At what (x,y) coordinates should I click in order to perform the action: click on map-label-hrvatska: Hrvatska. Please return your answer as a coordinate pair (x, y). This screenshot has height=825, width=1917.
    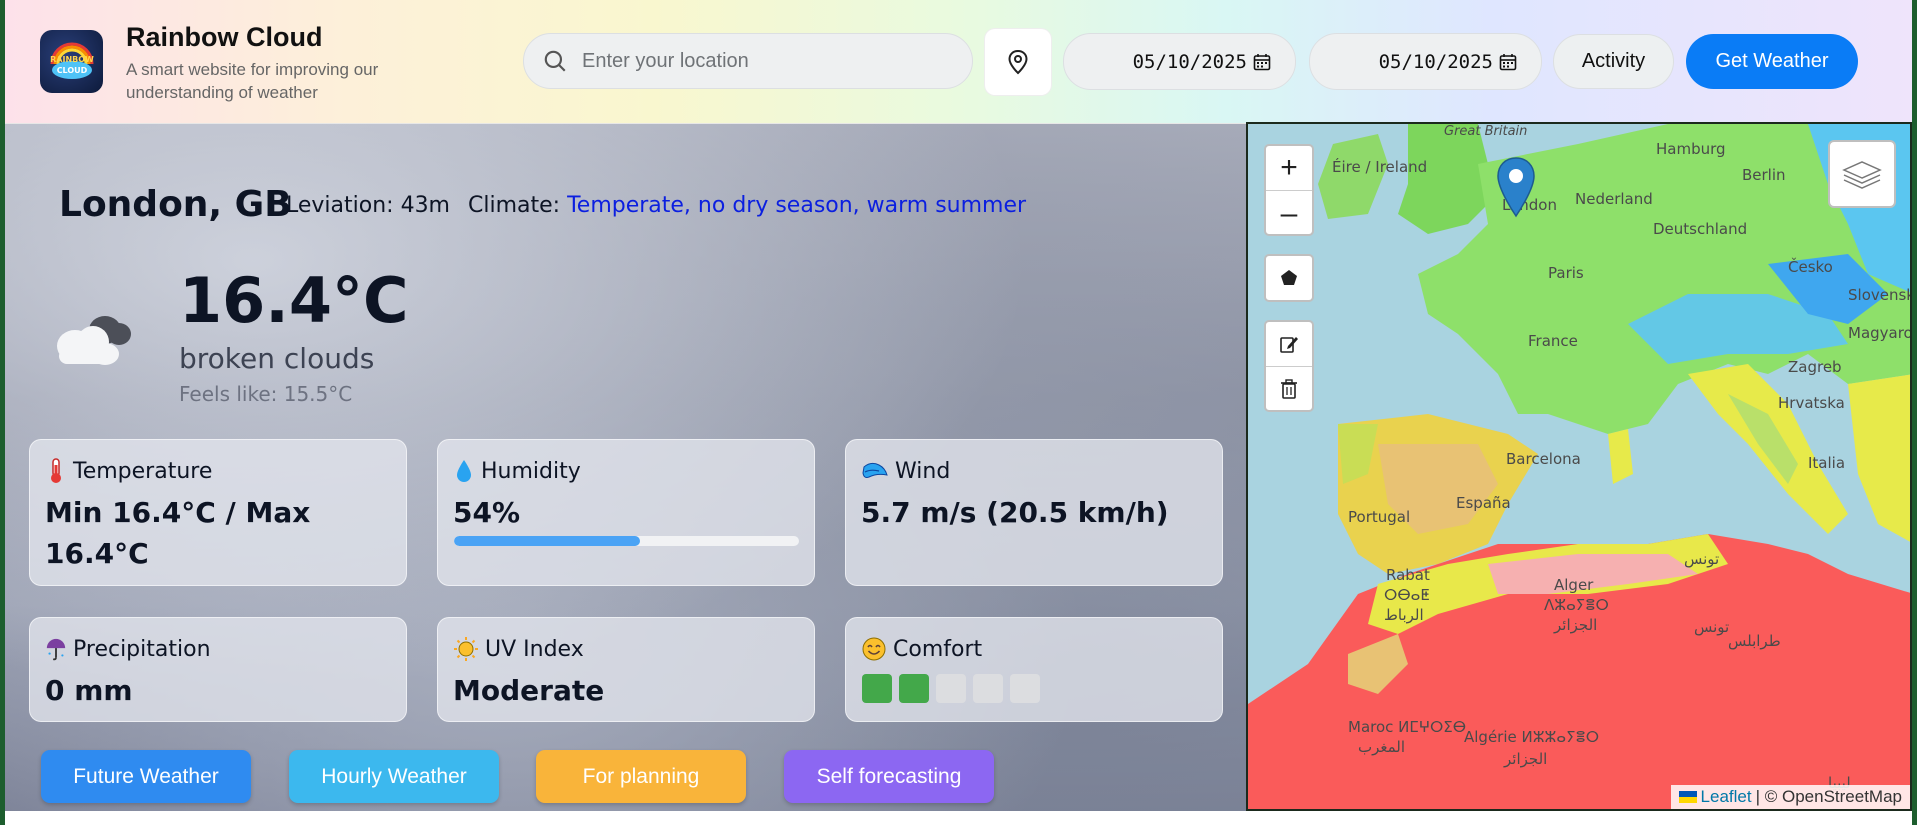
    Looking at the image, I should click on (1811, 403).